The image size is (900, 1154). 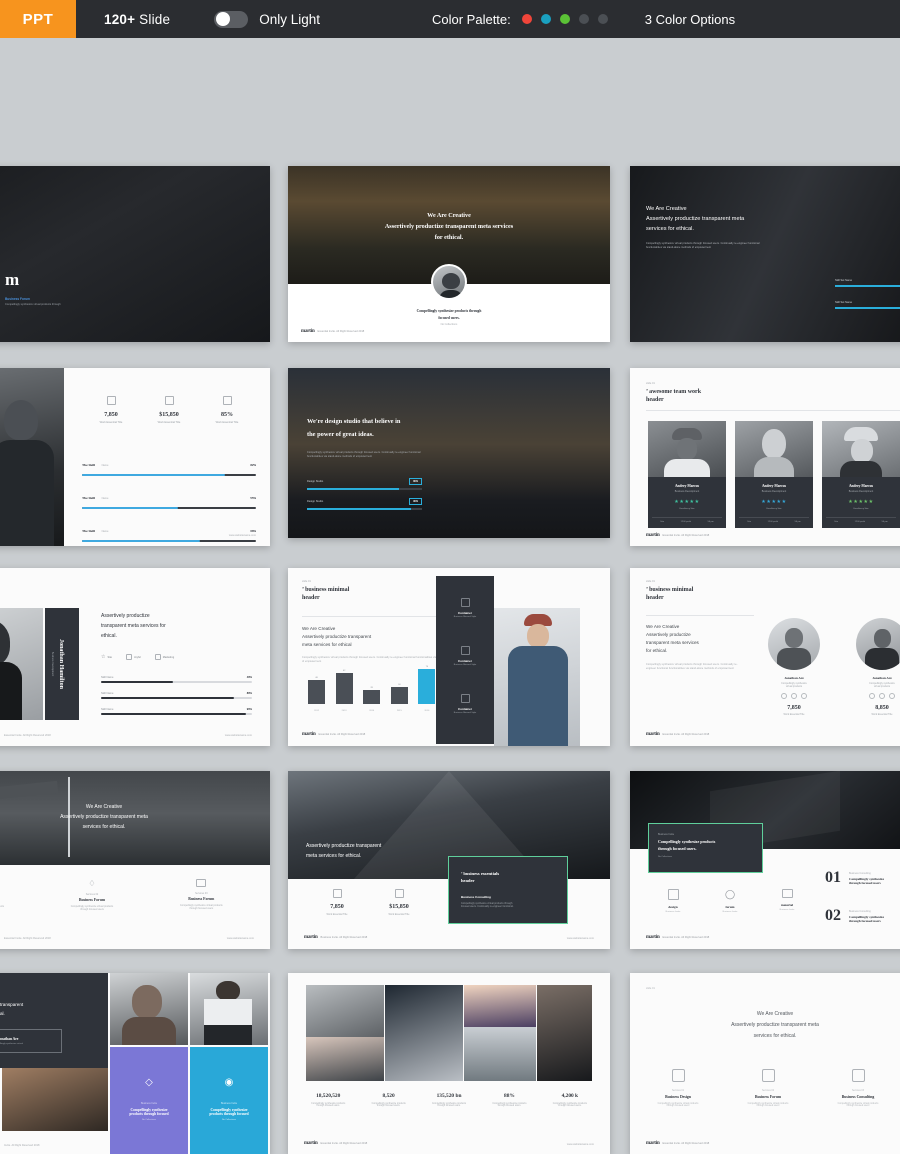 What do you see at coordinates (38, 19) in the screenshot?
I see `brand-logo: PPT` at bounding box center [38, 19].